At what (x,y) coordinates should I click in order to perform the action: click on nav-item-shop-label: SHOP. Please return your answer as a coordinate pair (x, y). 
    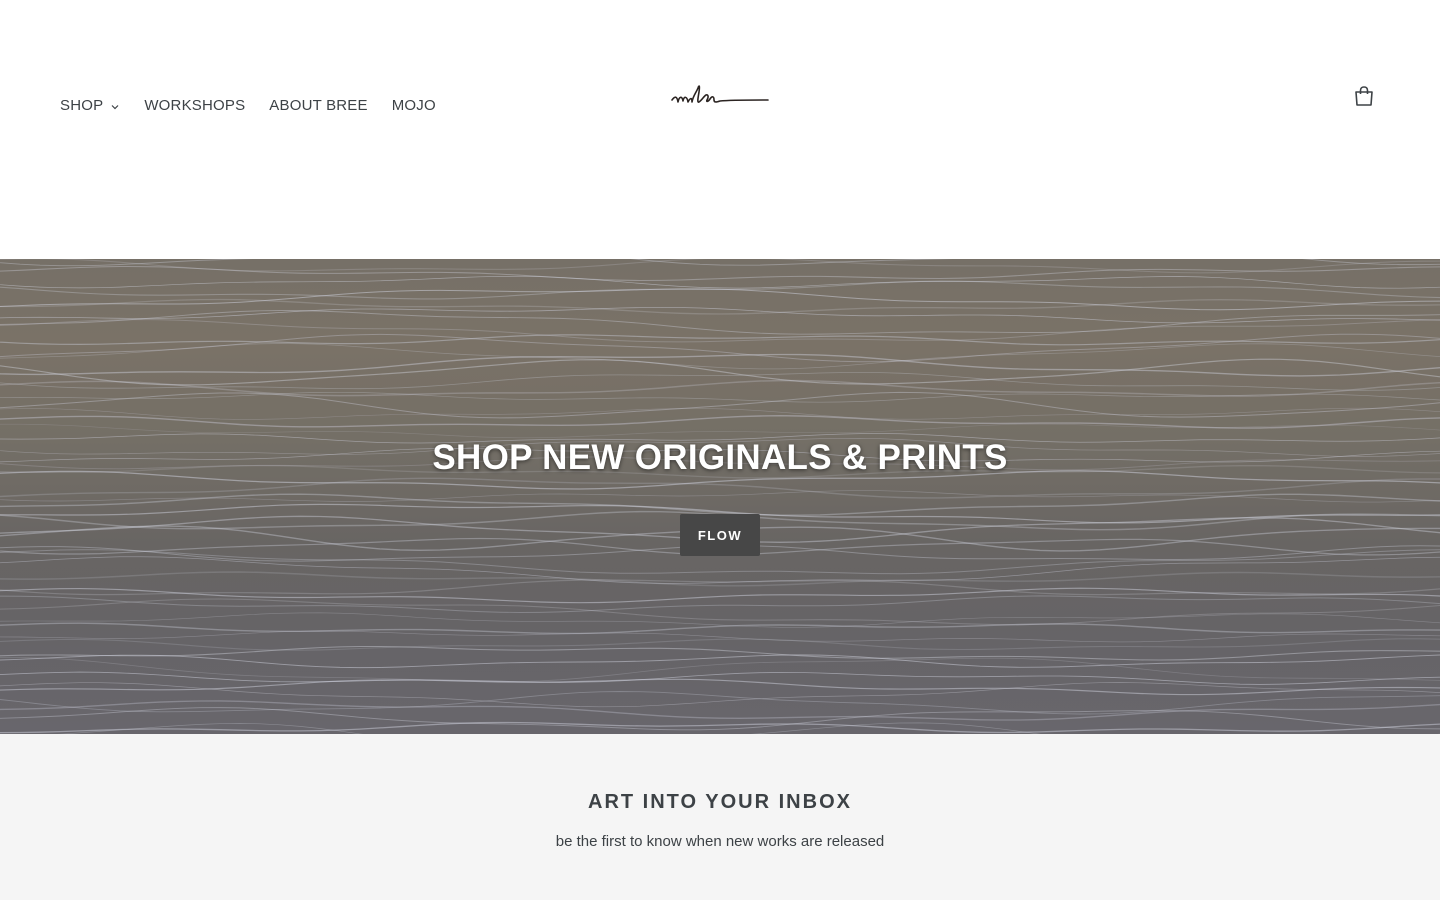
    Looking at the image, I should click on (82, 105).